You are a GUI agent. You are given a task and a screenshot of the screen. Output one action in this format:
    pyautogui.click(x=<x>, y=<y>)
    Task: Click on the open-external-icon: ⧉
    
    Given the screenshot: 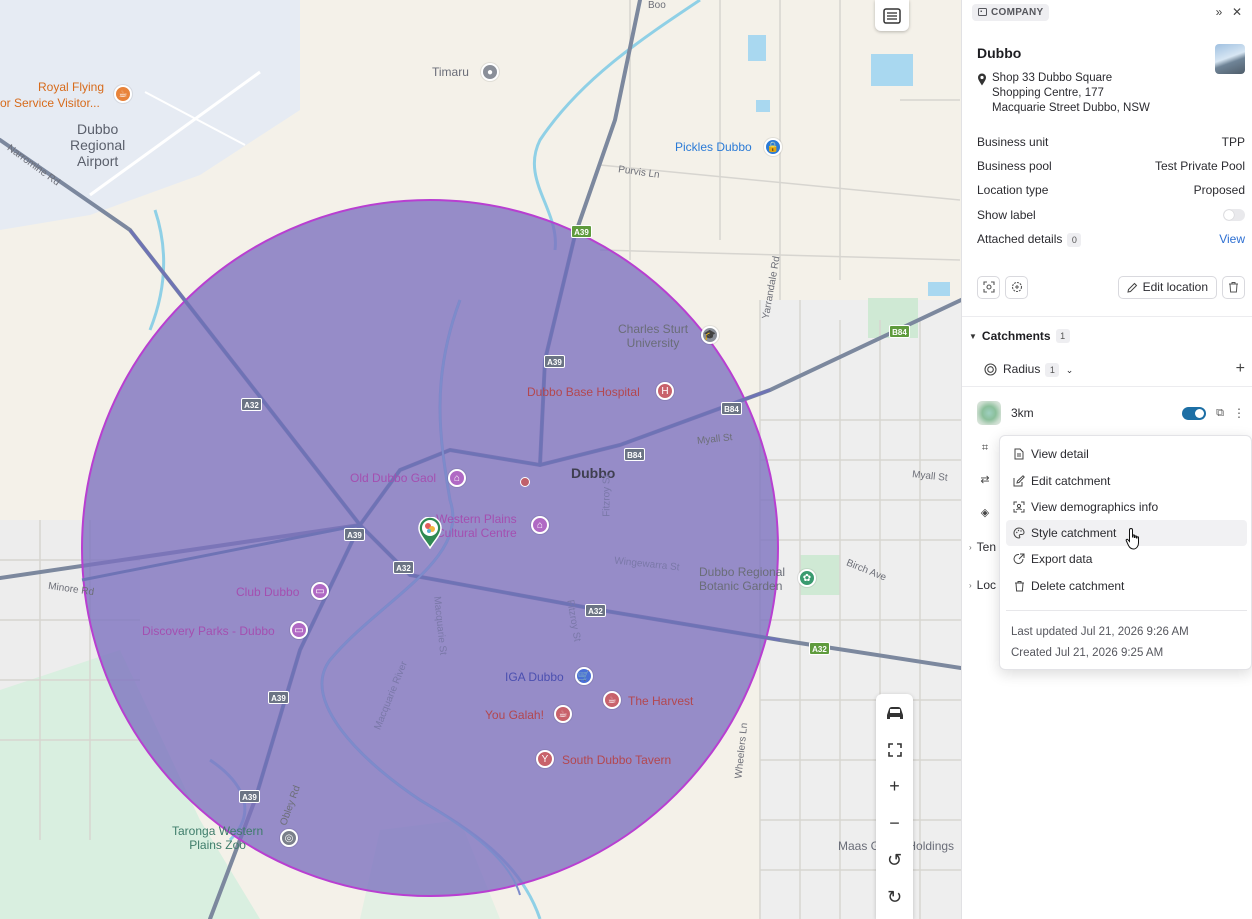 What is the action you would take?
    pyautogui.click(x=1220, y=413)
    